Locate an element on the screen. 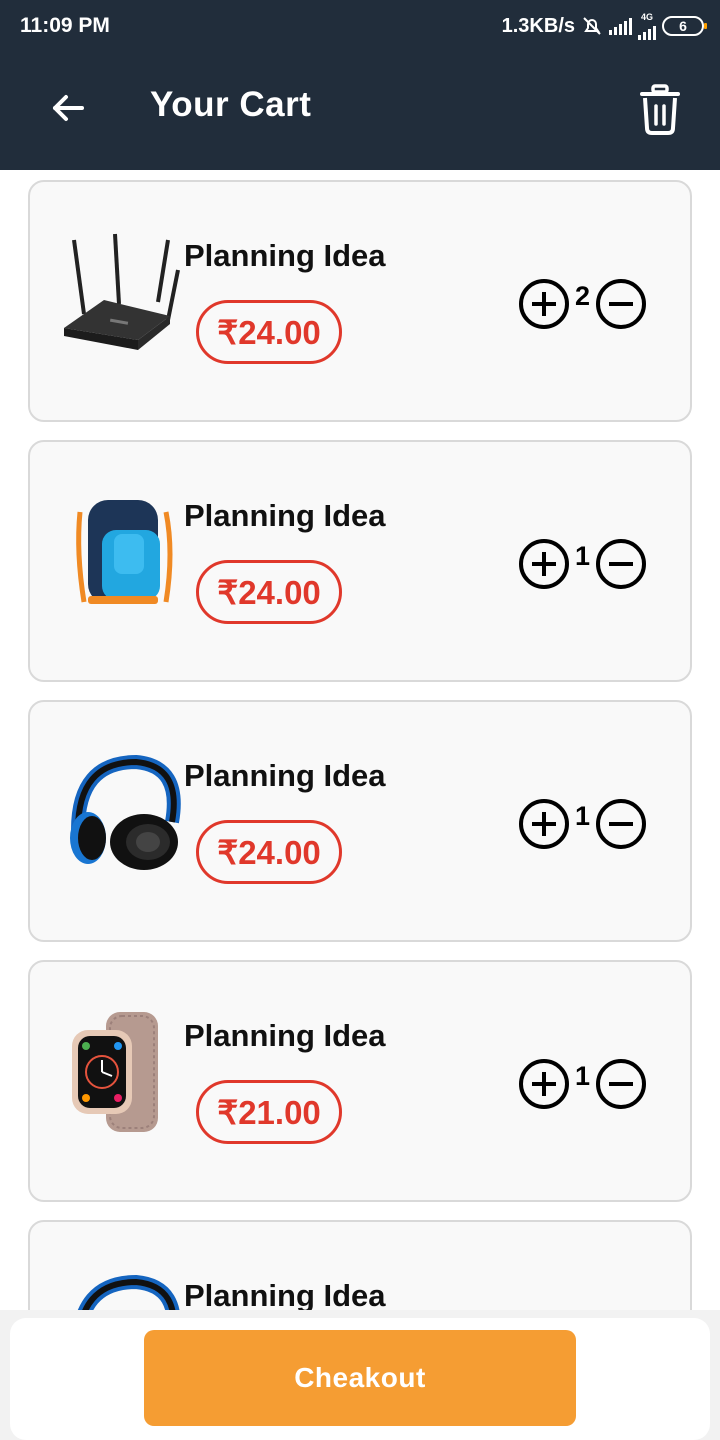  wifi-router-image is located at coordinates (122, 291).